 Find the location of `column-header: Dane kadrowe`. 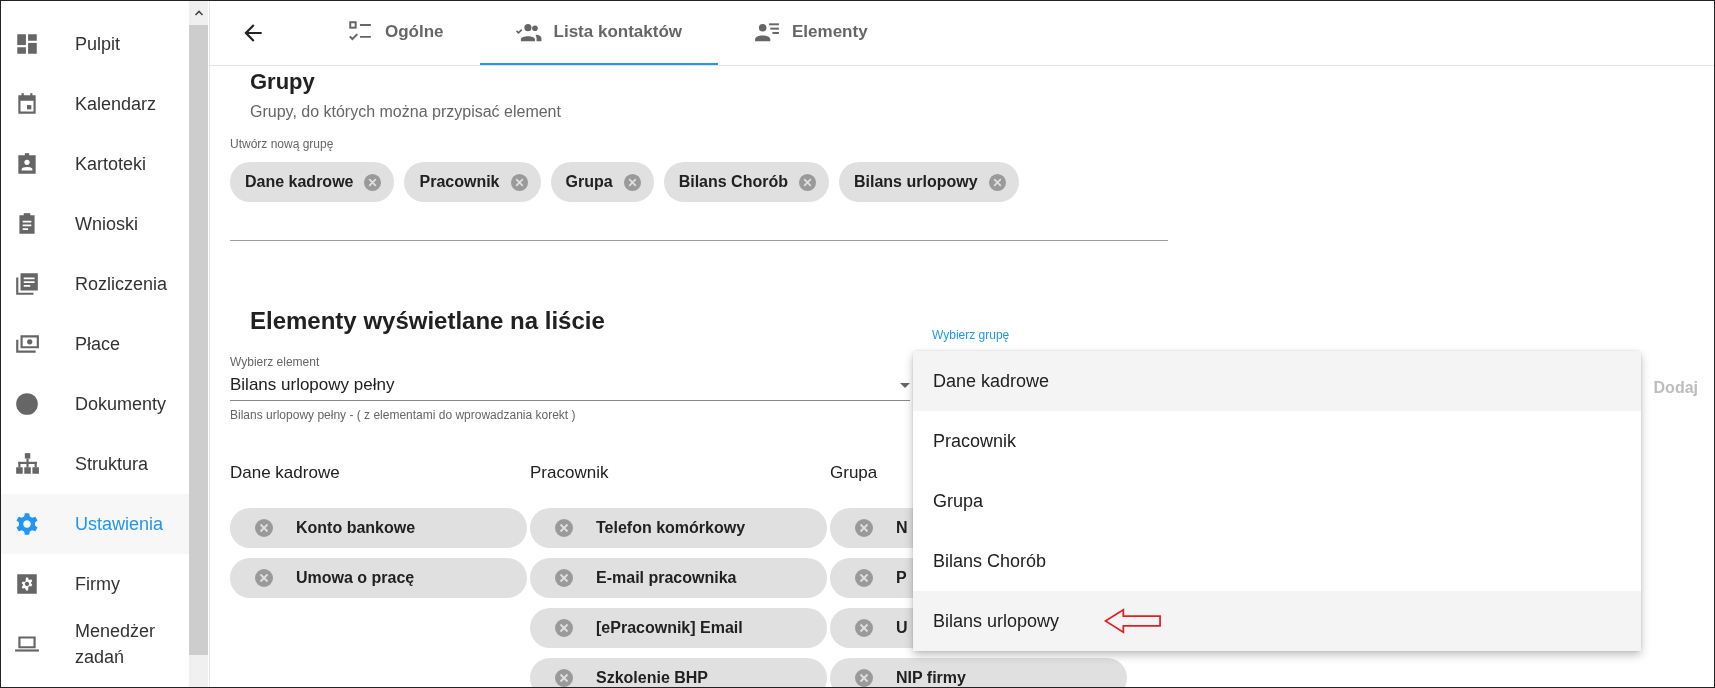

column-header: Dane kadrowe is located at coordinates (285, 473).